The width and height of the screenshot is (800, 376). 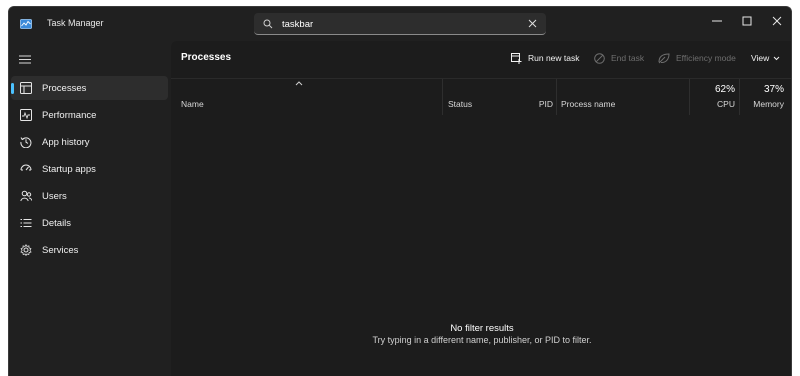 I want to click on task-manager-app-icon, so click(x=26, y=24).